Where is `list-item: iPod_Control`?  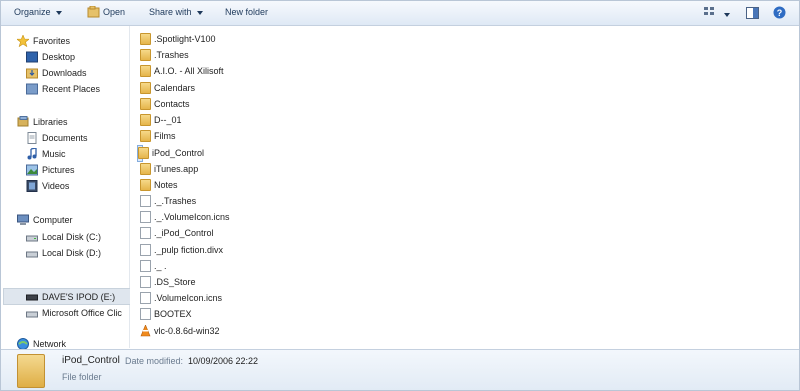 list-item: iPod_Control is located at coordinates (170, 154).